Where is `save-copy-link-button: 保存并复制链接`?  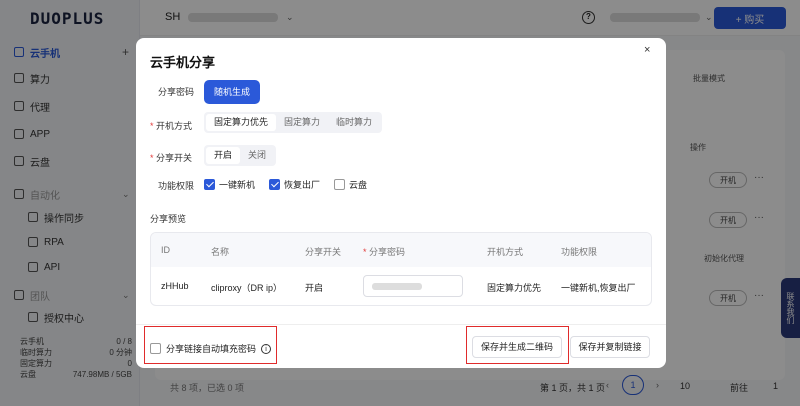 save-copy-link-button: 保存并复制链接 is located at coordinates (610, 347).